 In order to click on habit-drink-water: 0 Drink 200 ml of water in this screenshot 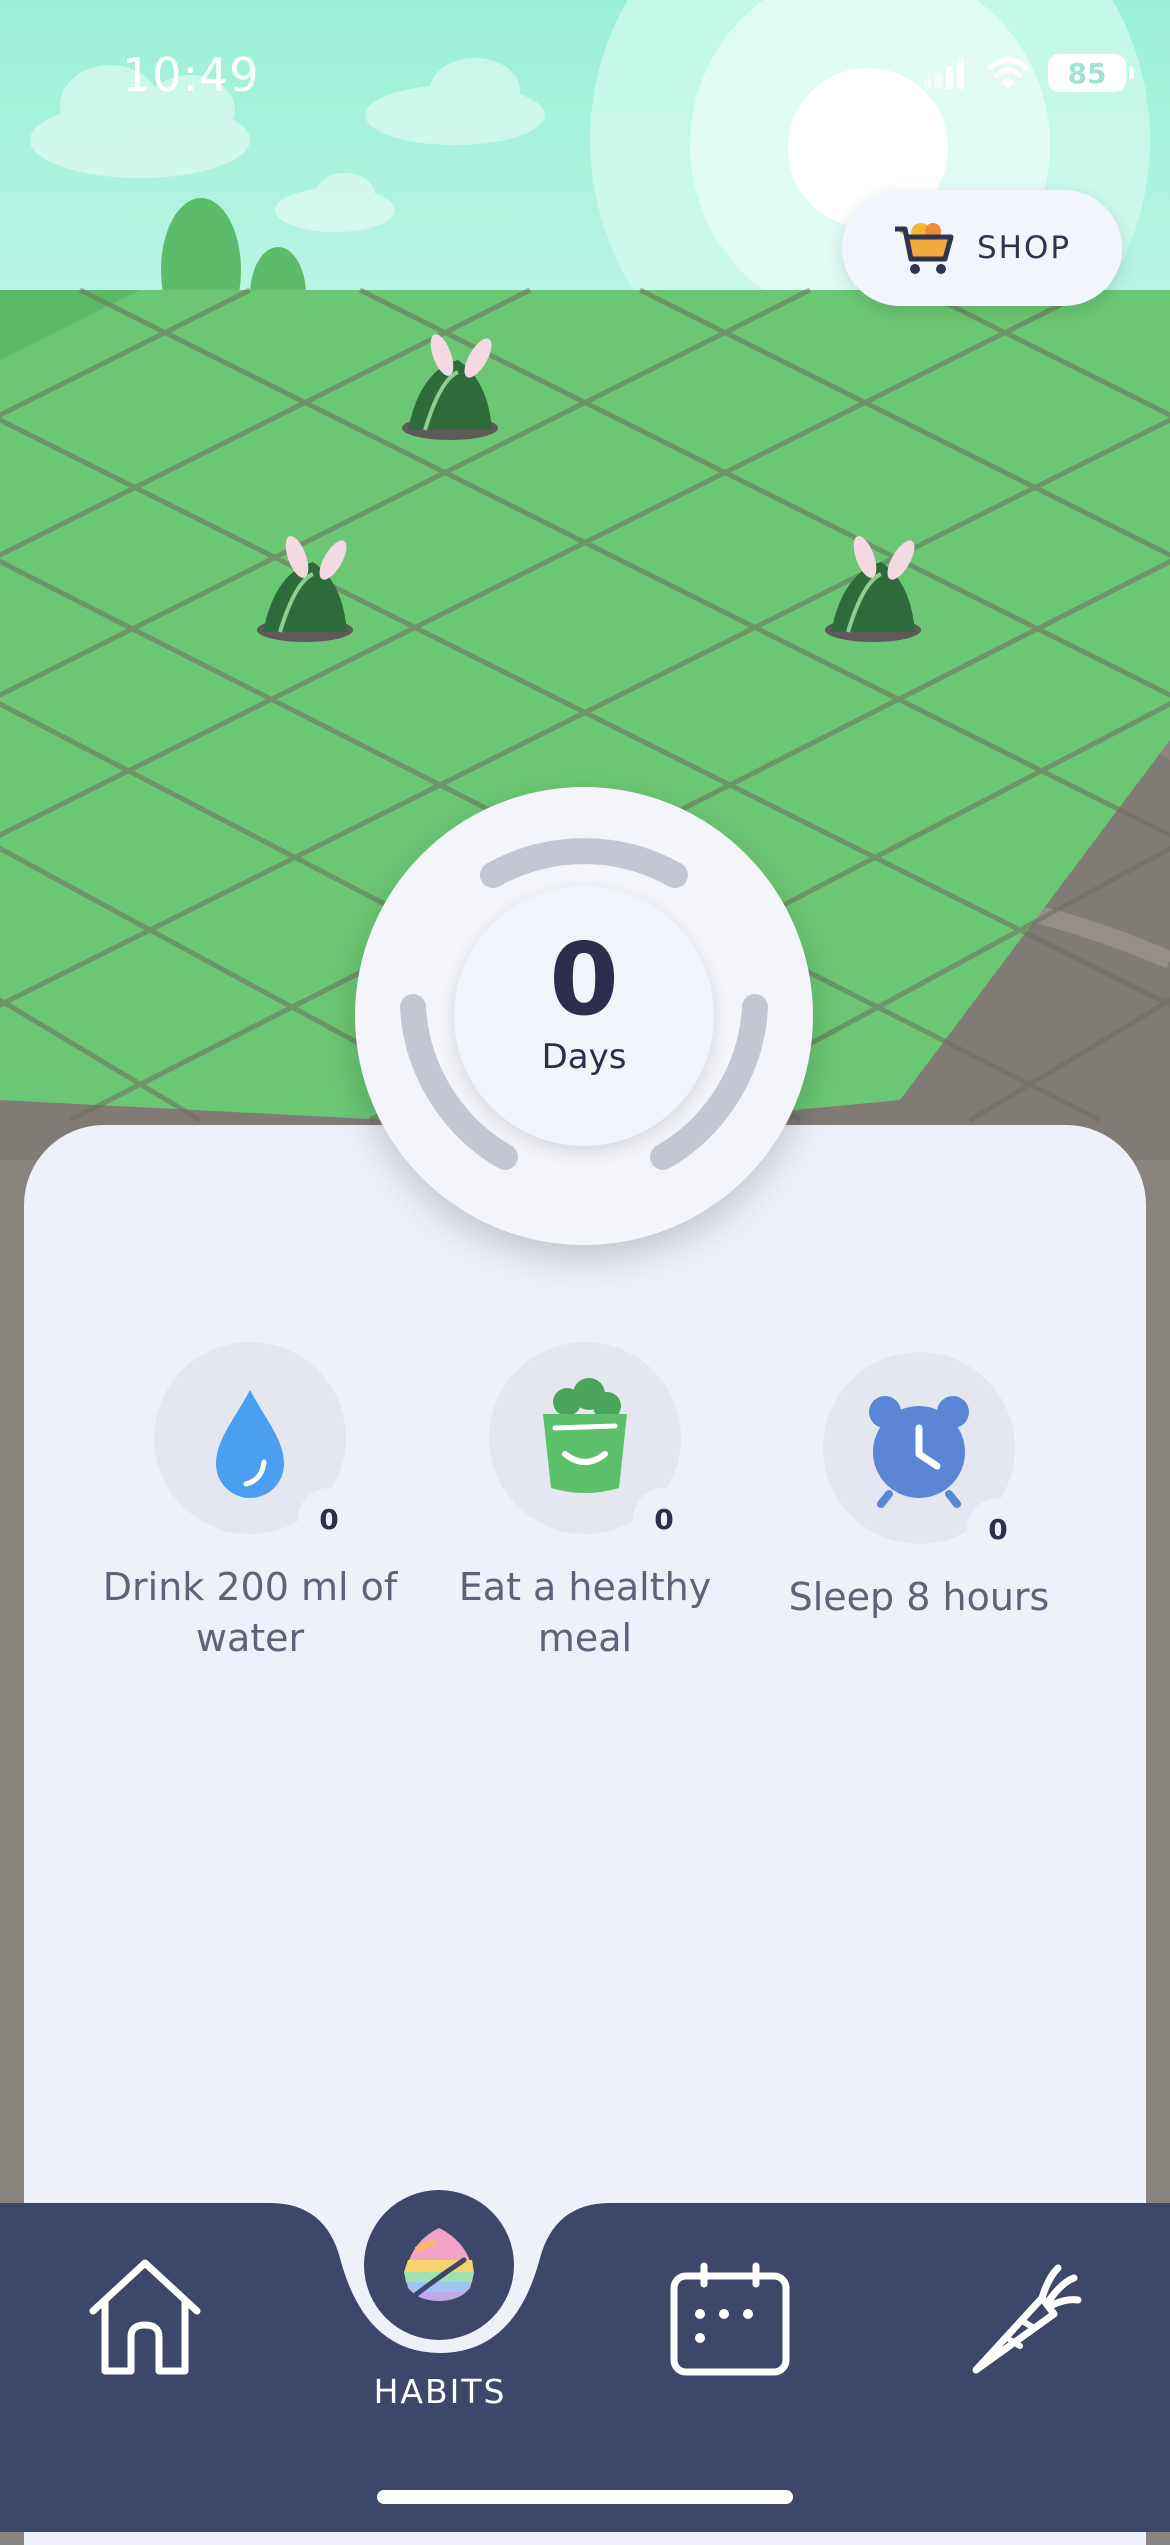, I will do `click(250, 1503)`.